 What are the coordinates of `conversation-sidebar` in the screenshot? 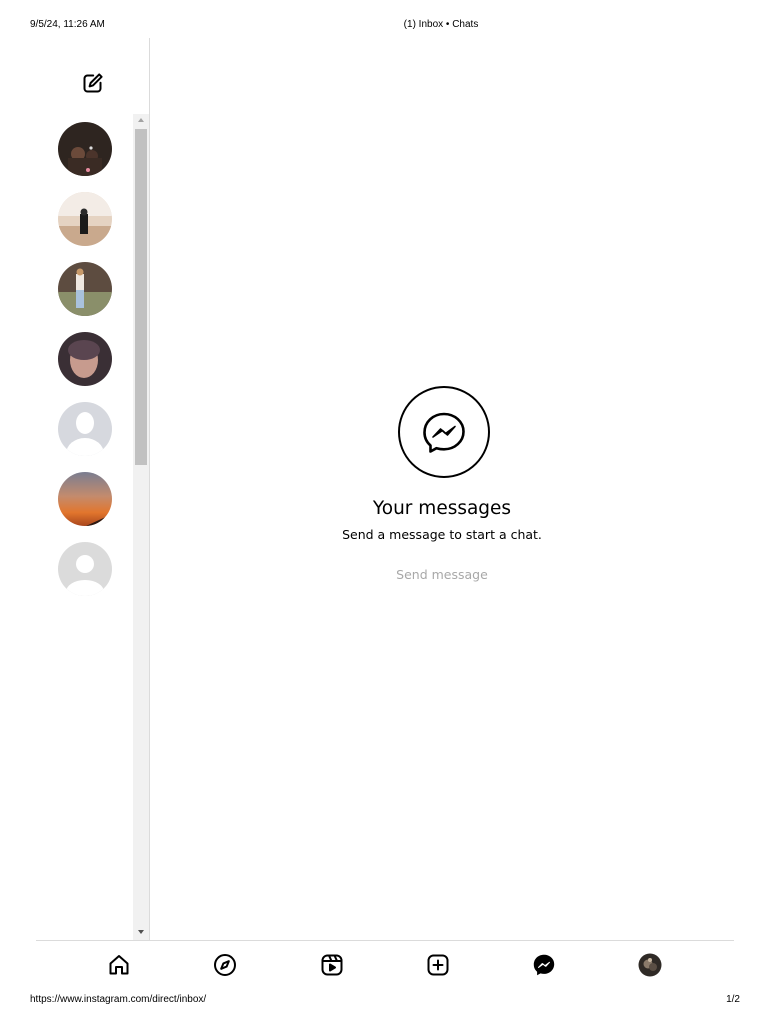 It's located at (93, 489).